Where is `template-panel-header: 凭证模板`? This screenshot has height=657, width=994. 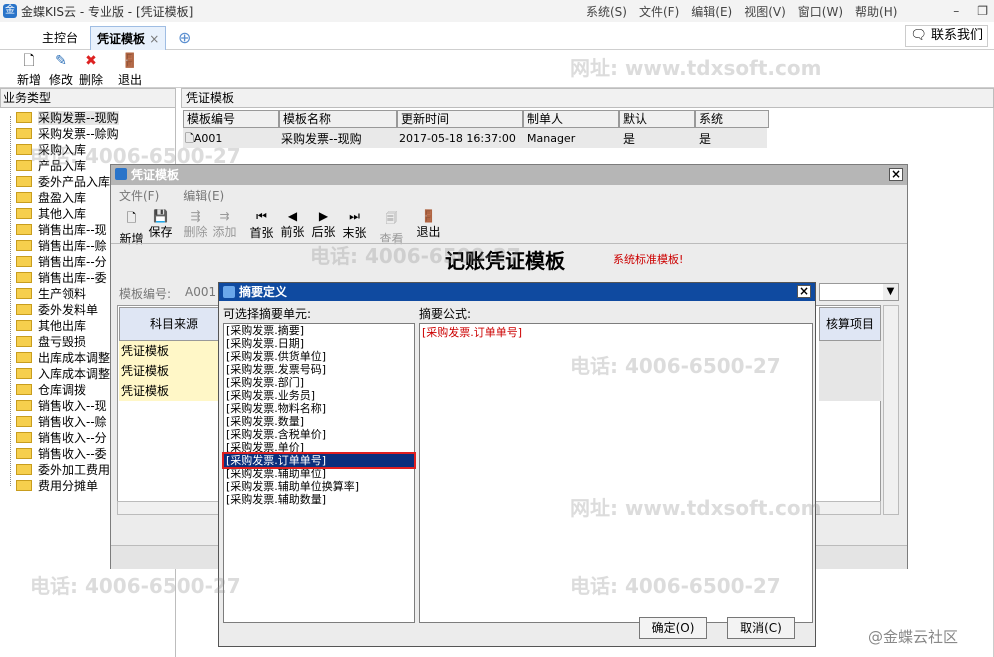 template-panel-header: 凭证模板 is located at coordinates (587, 98).